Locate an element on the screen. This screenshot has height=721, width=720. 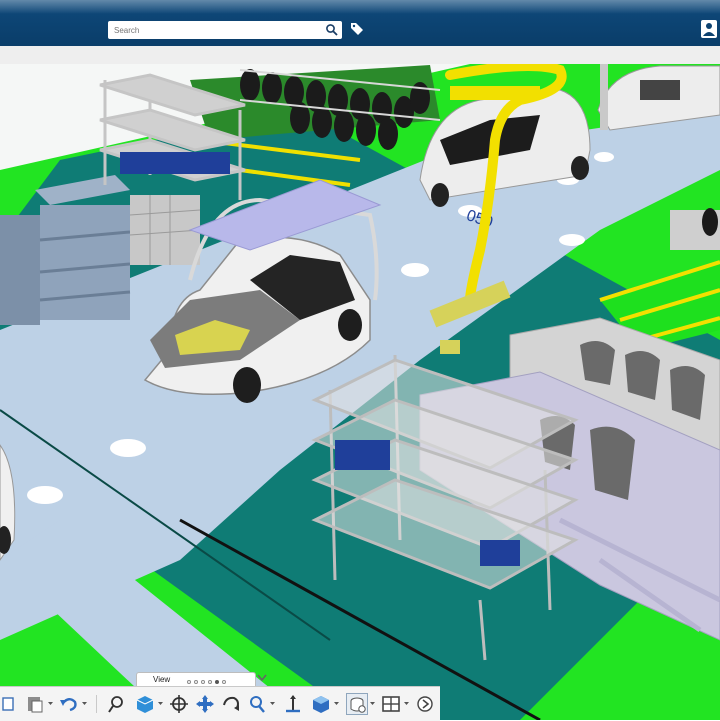
view-tab-label: View is located at coordinates (162, 679).